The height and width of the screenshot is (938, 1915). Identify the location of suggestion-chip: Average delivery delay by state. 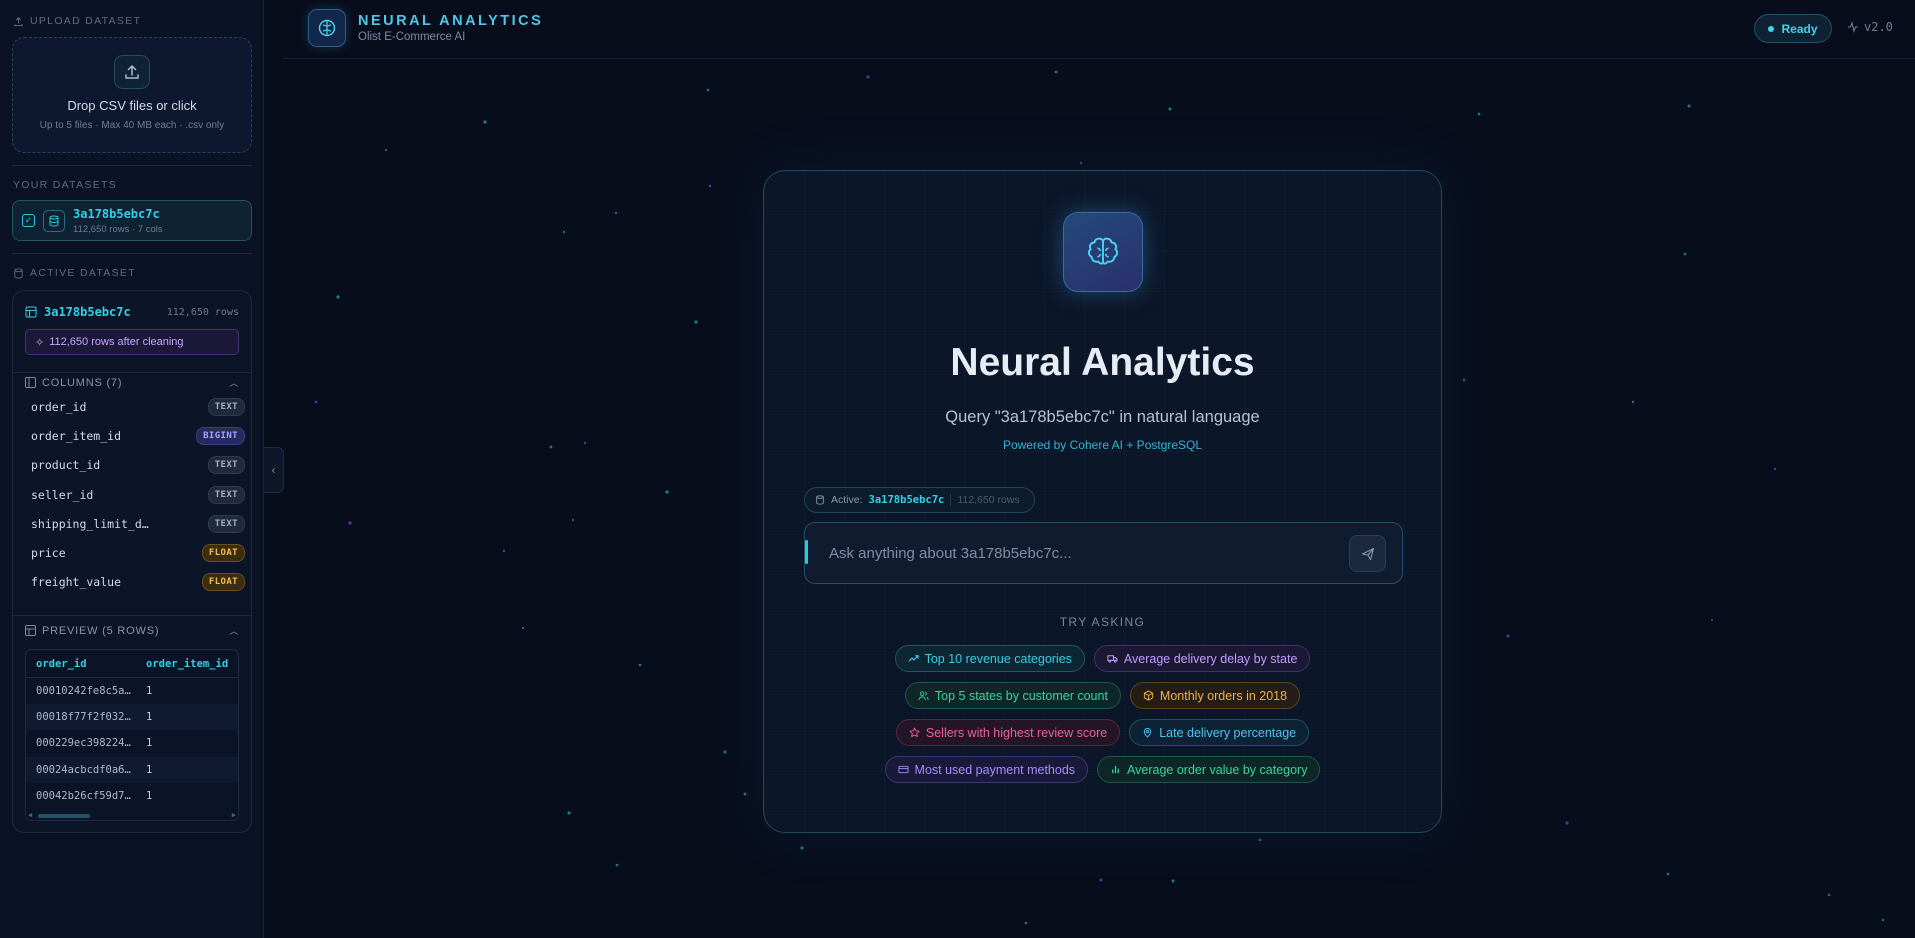
(1202, 658).